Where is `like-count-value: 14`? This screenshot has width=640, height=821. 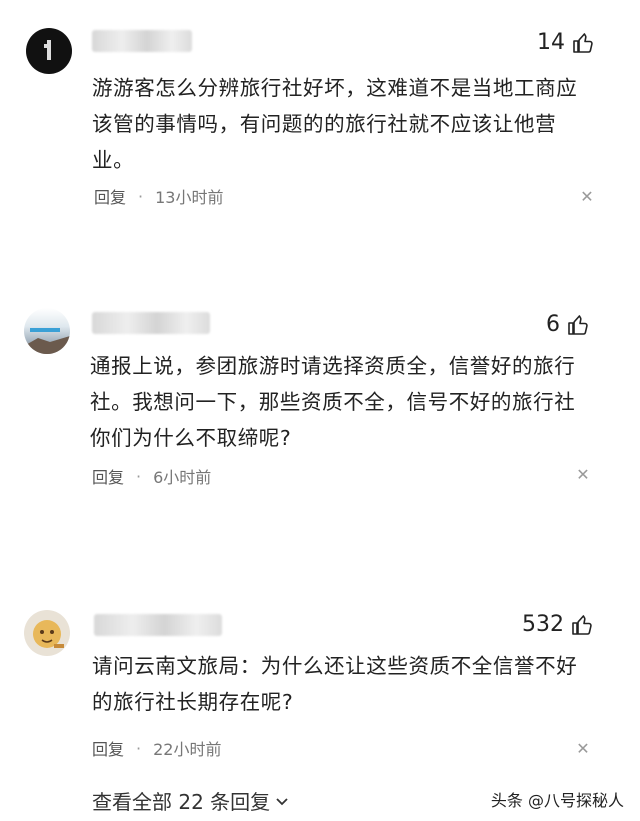 like-count-value: 14 is located at coordinates (551, 42).